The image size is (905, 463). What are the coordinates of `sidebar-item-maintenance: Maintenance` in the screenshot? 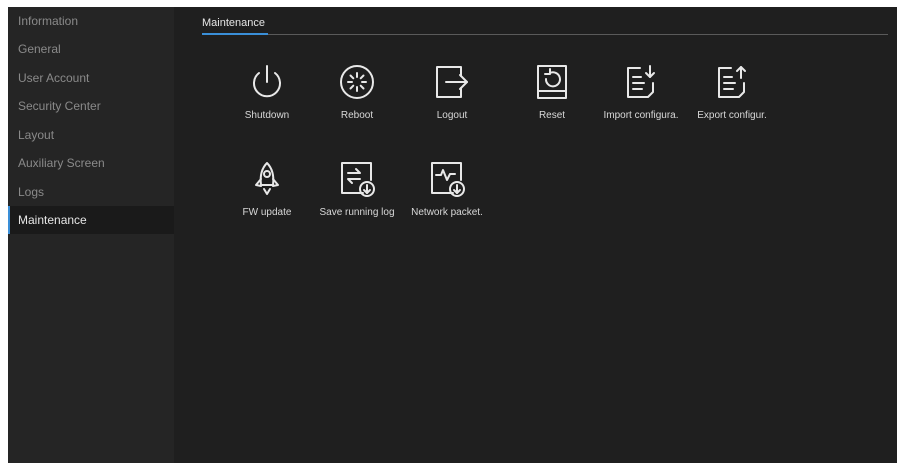 It's located at (91, 220).